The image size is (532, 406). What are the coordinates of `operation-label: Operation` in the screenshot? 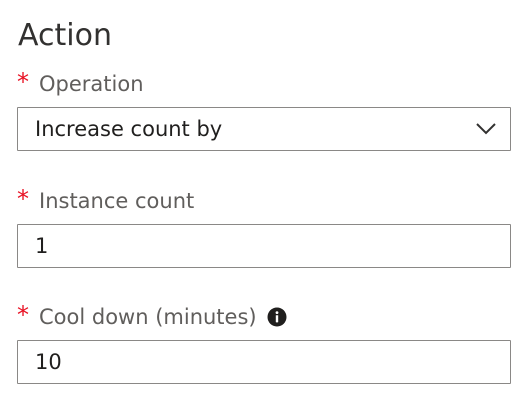 It's located at (91, 84).